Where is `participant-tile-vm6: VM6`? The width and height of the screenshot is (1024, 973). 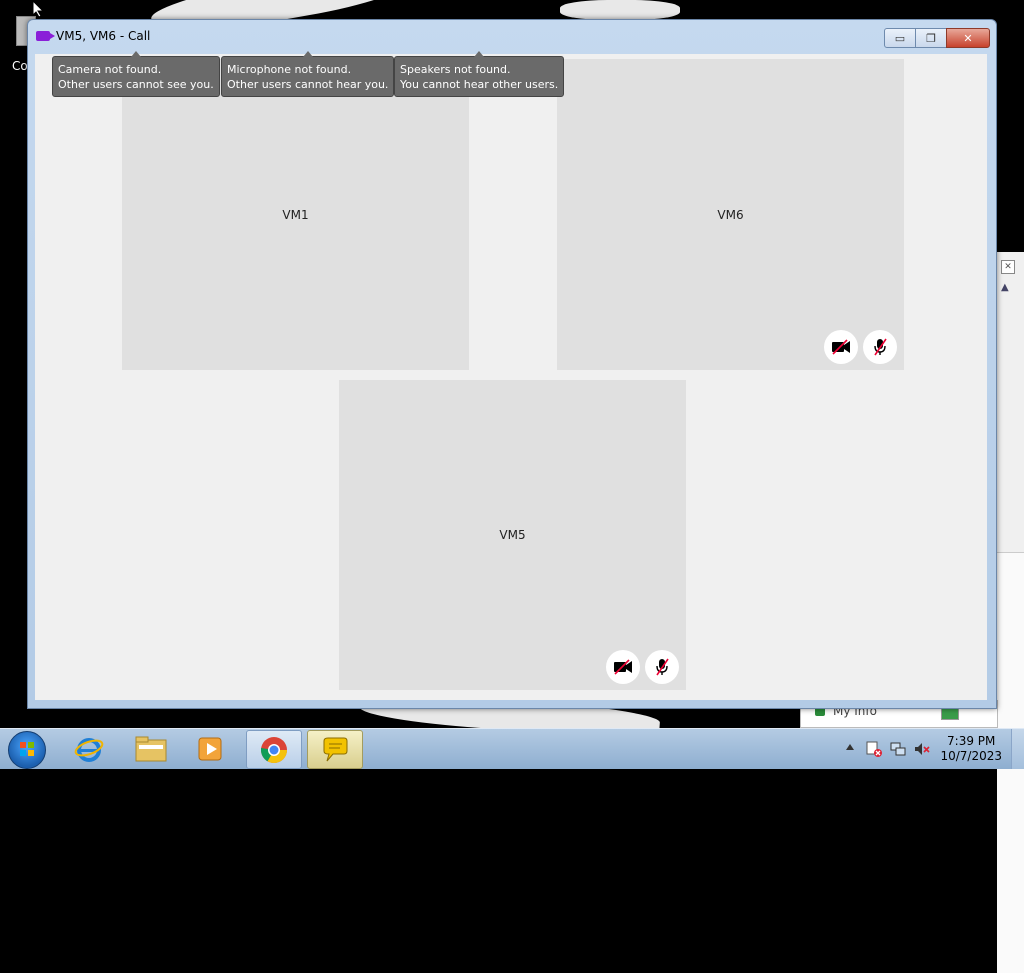 participant-tile-vm6: VM6 is located at coordinates (730, 214).